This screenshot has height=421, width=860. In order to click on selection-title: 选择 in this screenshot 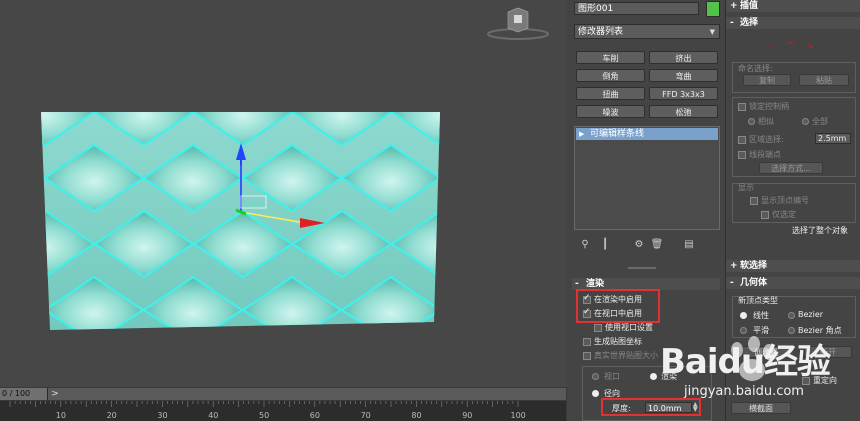, I will do `click(749, 23)`.